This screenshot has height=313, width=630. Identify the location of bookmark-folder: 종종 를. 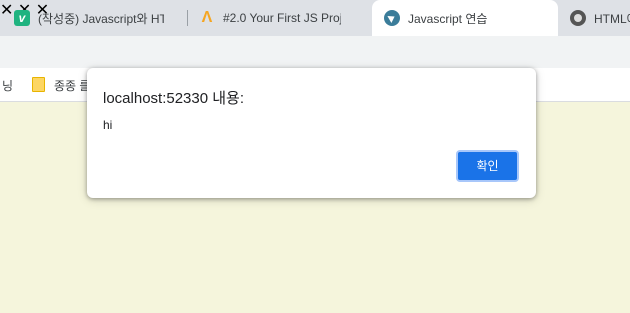
(72, 85).